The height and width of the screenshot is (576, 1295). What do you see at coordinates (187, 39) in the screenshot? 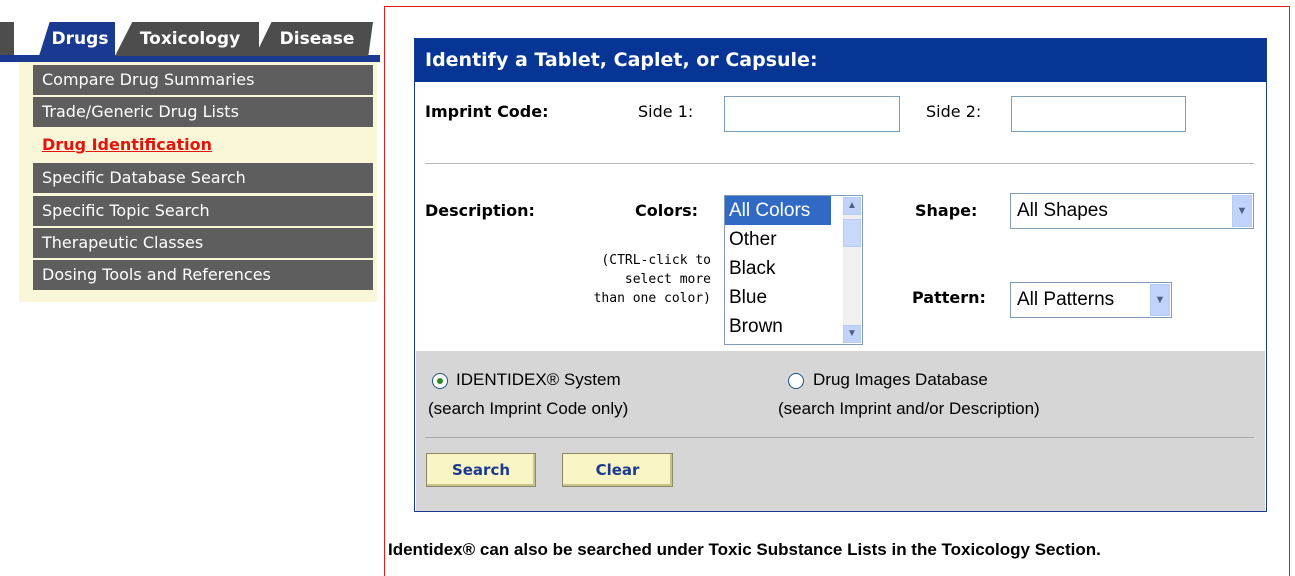
I see `tab-toxicology: Toxicology` at bounding box center [187, 39].